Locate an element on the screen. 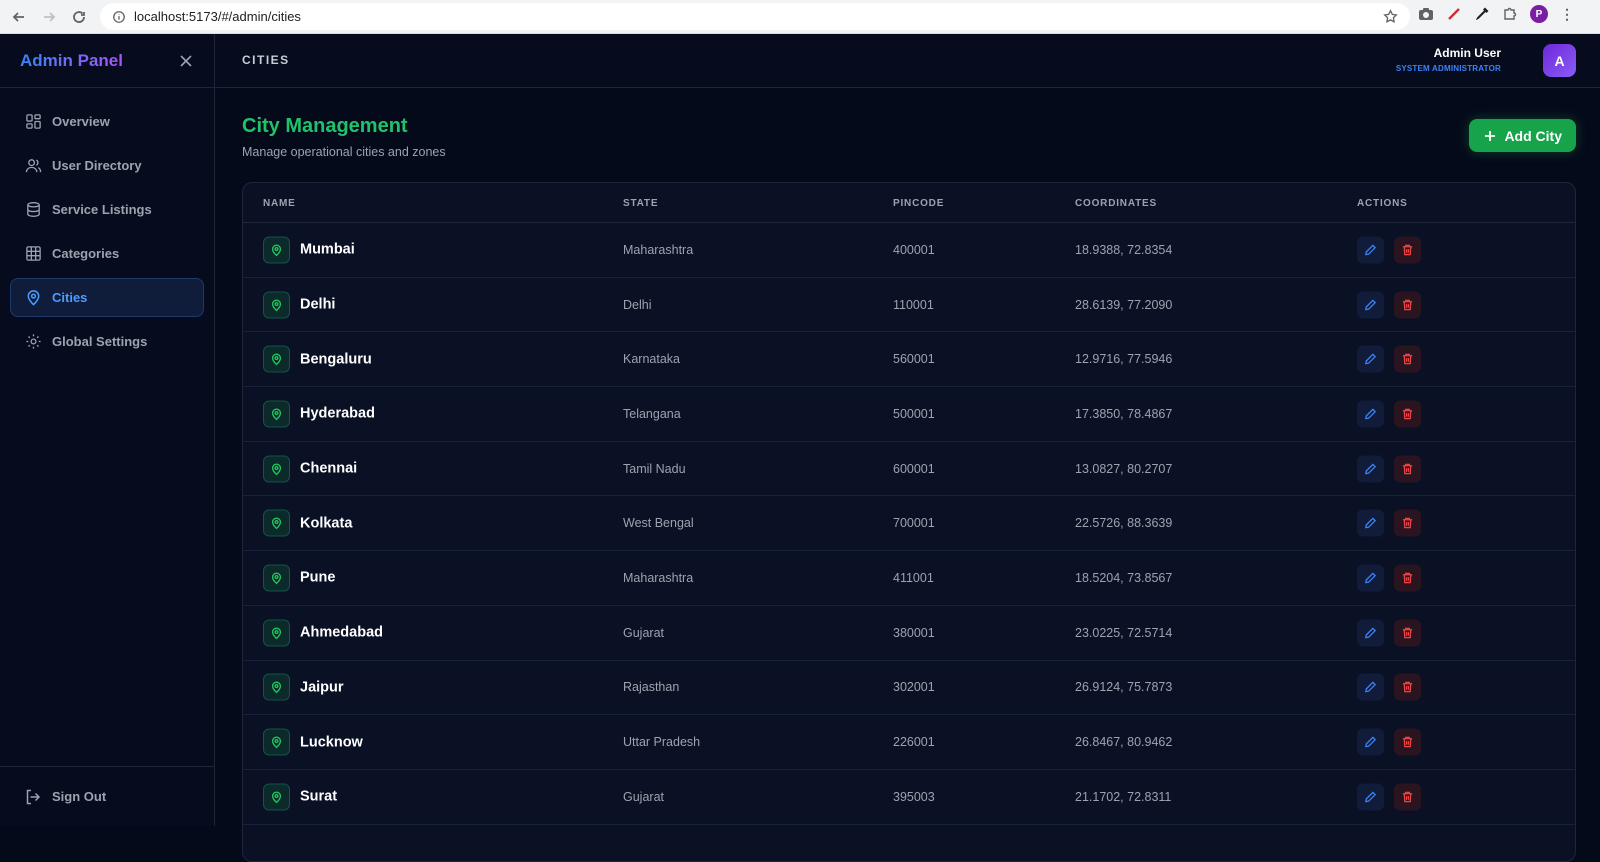  back-button is located at coordinates (19, 17).